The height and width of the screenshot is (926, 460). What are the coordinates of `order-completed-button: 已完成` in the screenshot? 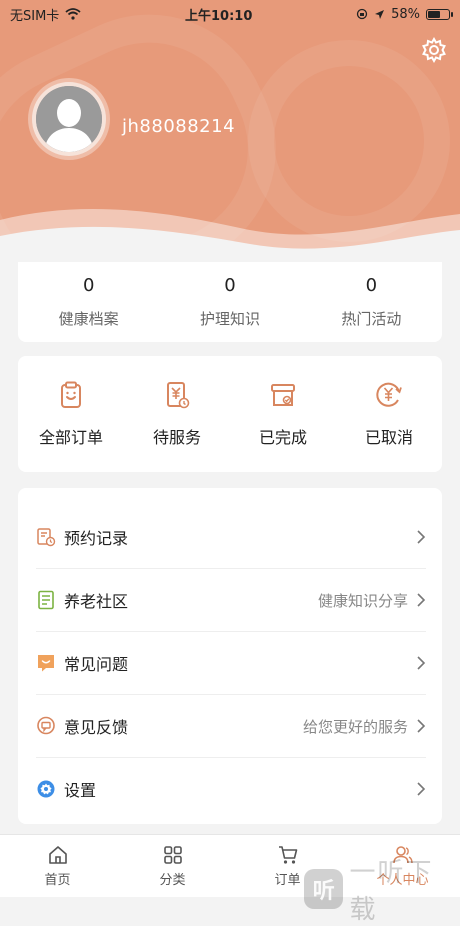 It's located at (283, 414).